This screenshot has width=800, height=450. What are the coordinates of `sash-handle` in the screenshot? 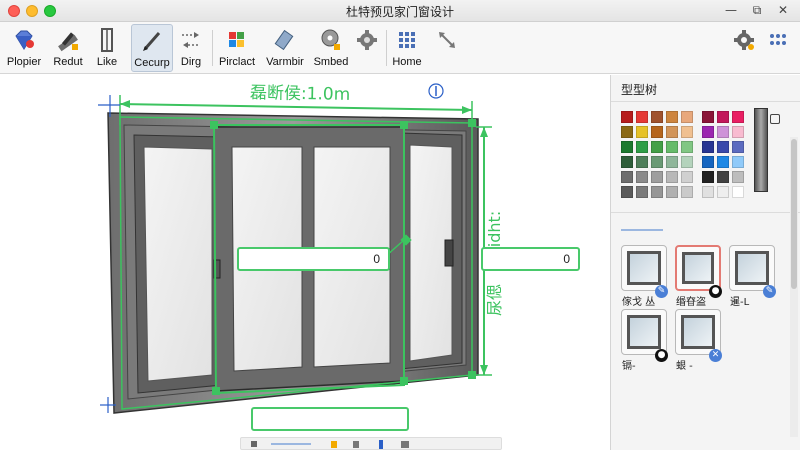 It's located at (449, 253).